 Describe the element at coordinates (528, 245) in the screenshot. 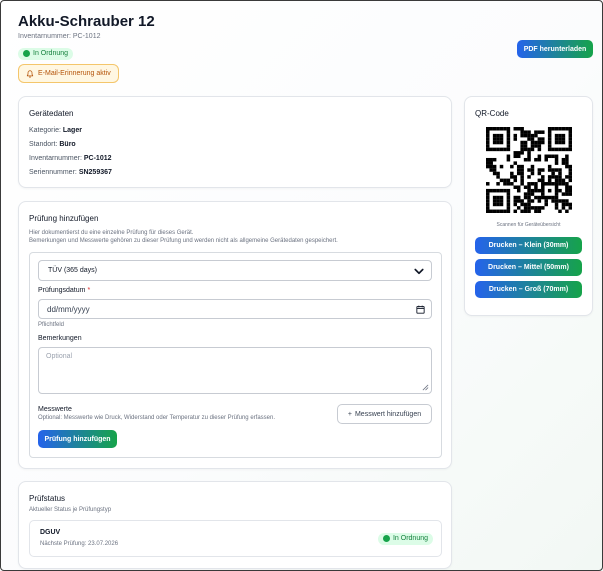

I see `print-small-button: Drucken – Klein (30mm)` at that location.